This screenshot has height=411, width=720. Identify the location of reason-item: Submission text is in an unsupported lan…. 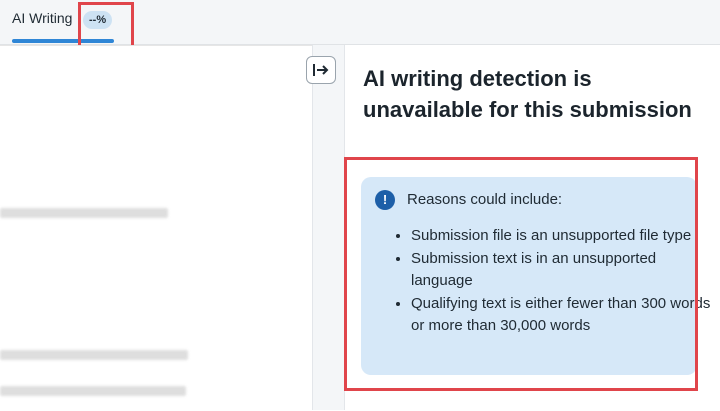
(561, 270).